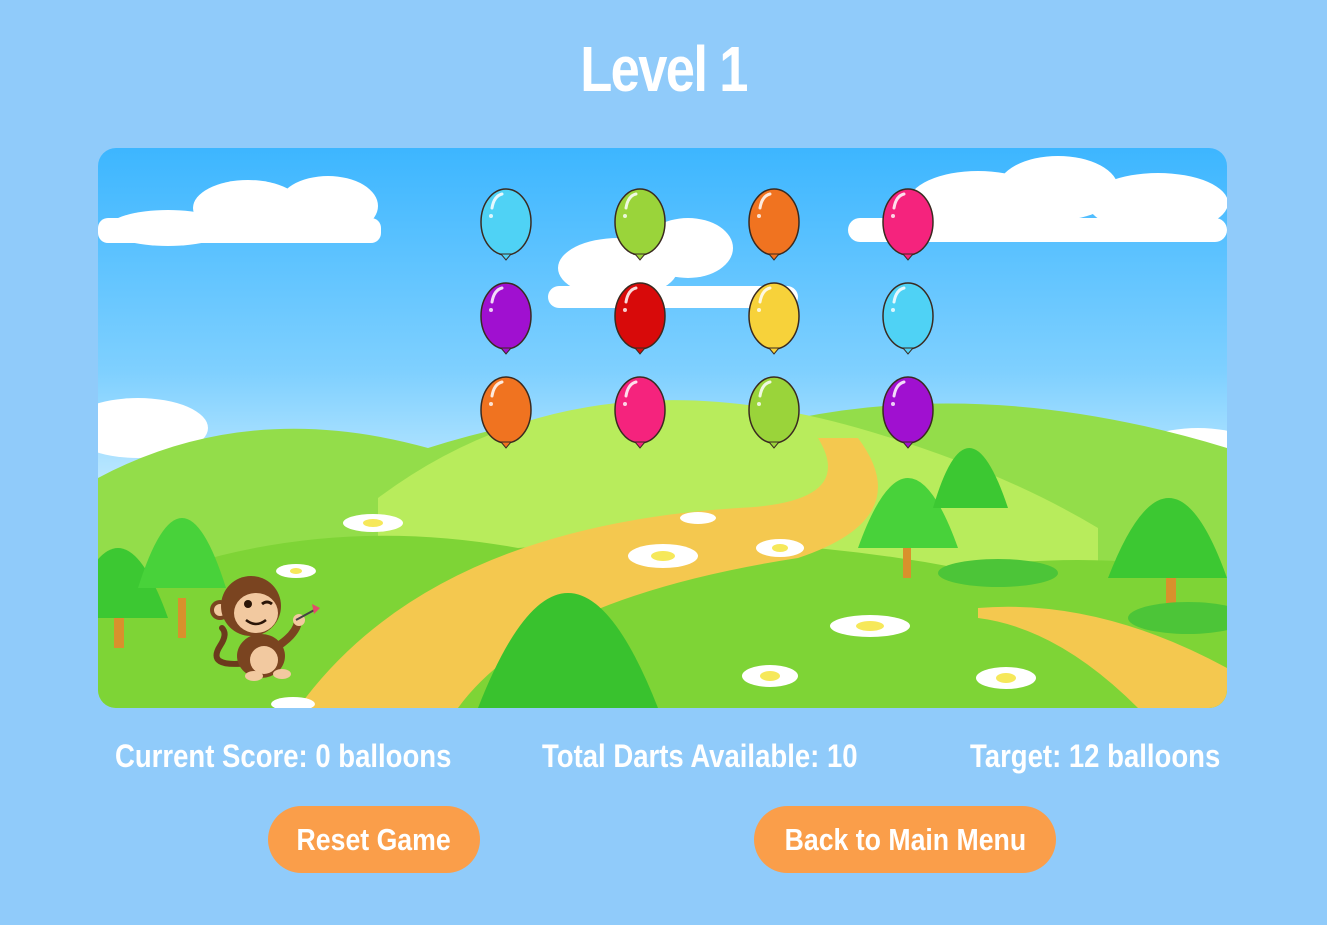 Image resolution: width=1327 pixels, height=925 pixels. Describe the element at coordinates (266, 625) in the screenshot. I see `monkey-player-icon` at that location.